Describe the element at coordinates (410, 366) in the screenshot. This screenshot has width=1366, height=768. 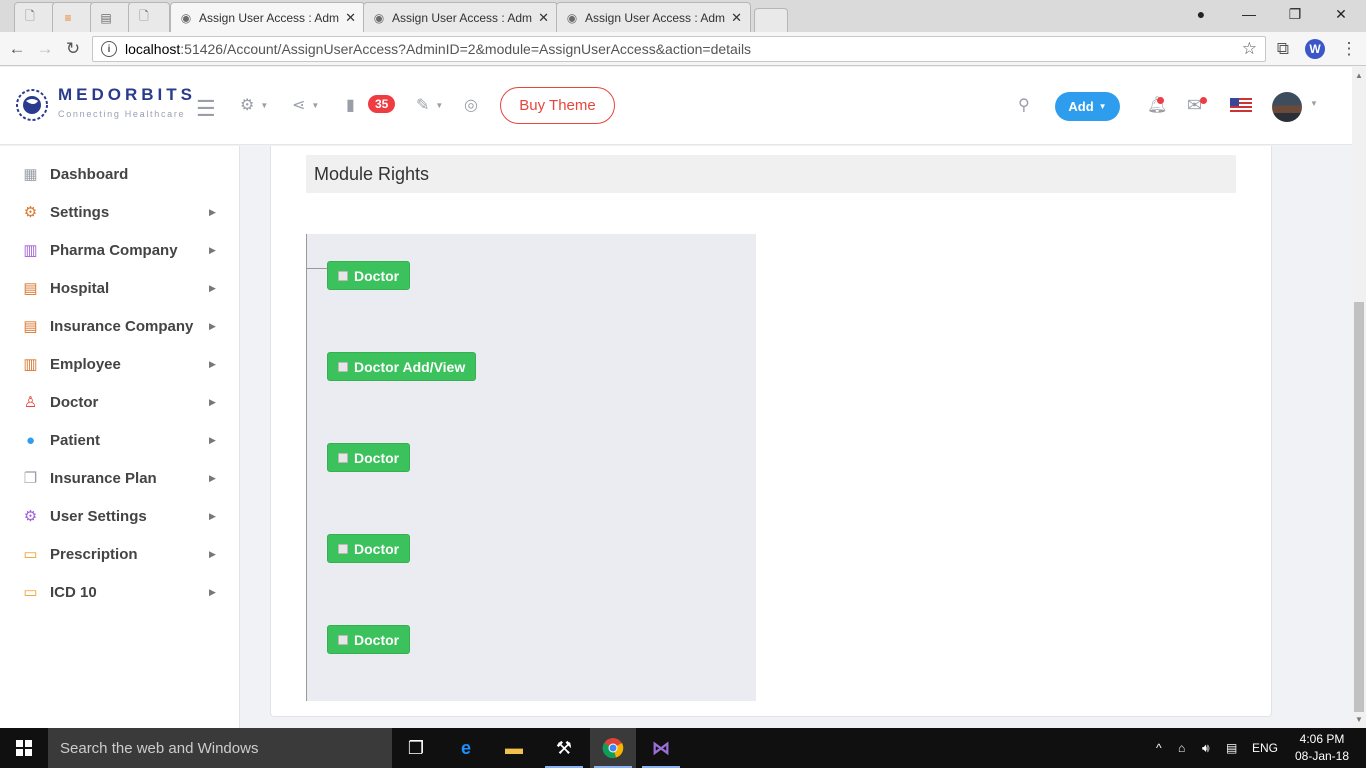
I see `tree-node-label: Doctor Add/View` at that location.